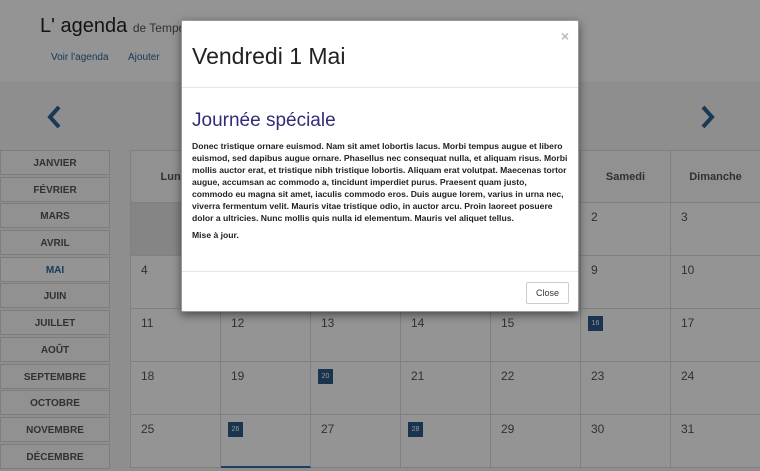  I want to click on close-icon: ×, so click(565, 36).